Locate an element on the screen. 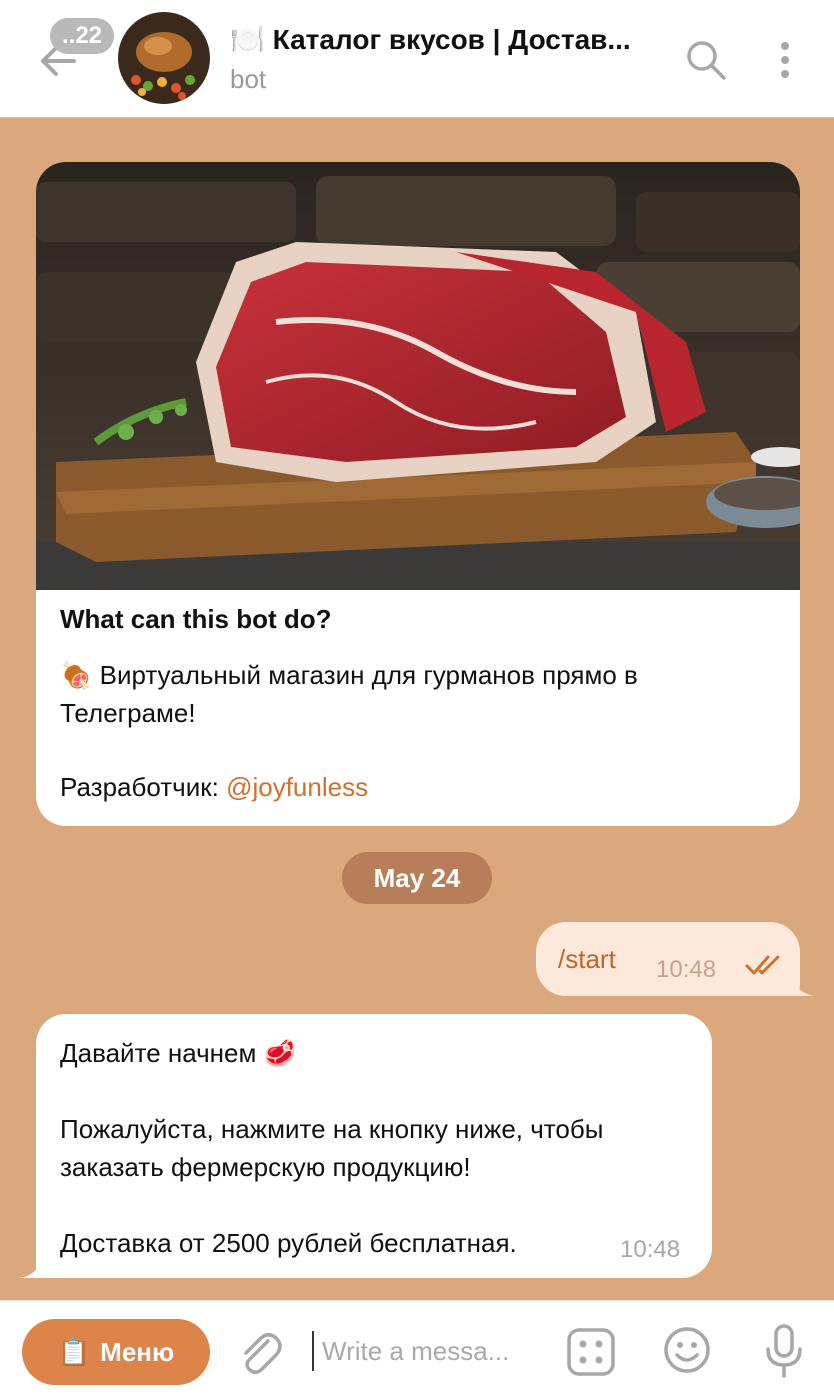 This screenshot has width=834, height=1400. clipboard-icon: 📋 is located at coordinates (74, 1351).